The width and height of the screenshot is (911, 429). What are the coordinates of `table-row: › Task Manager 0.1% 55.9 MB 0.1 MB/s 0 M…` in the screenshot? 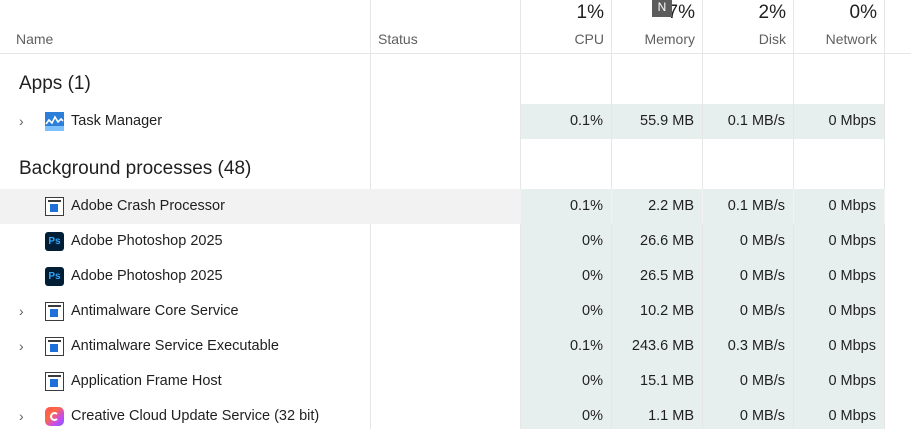 It's located at (442, 121).